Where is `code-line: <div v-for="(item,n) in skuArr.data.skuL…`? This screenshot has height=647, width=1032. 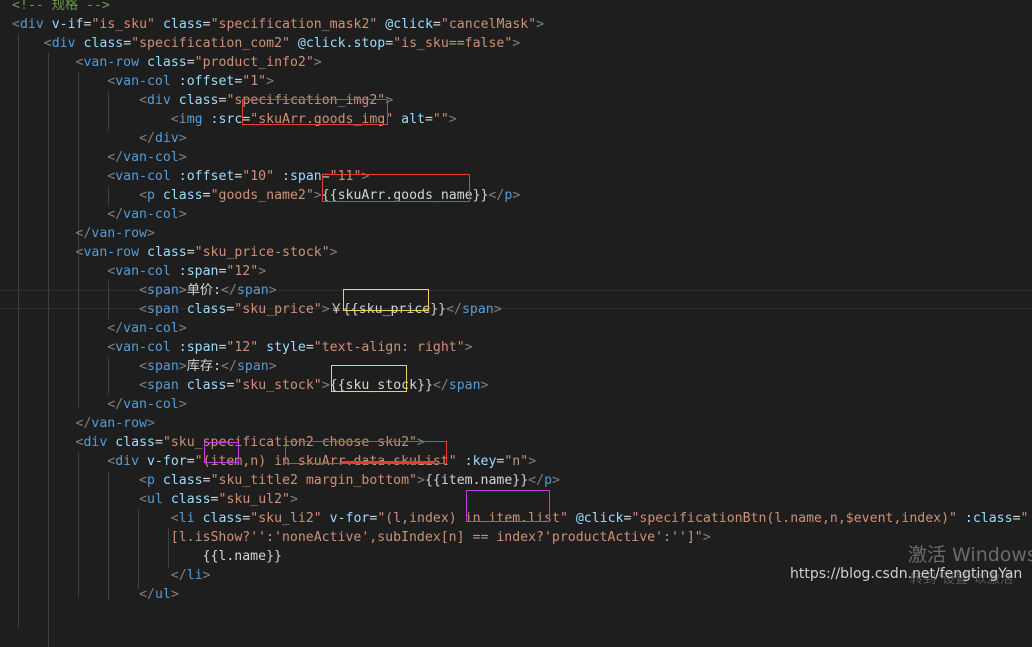 code-line: <div v-for="(item,n) in skuArr.data.skuL… is located at coordinates (274, 461).